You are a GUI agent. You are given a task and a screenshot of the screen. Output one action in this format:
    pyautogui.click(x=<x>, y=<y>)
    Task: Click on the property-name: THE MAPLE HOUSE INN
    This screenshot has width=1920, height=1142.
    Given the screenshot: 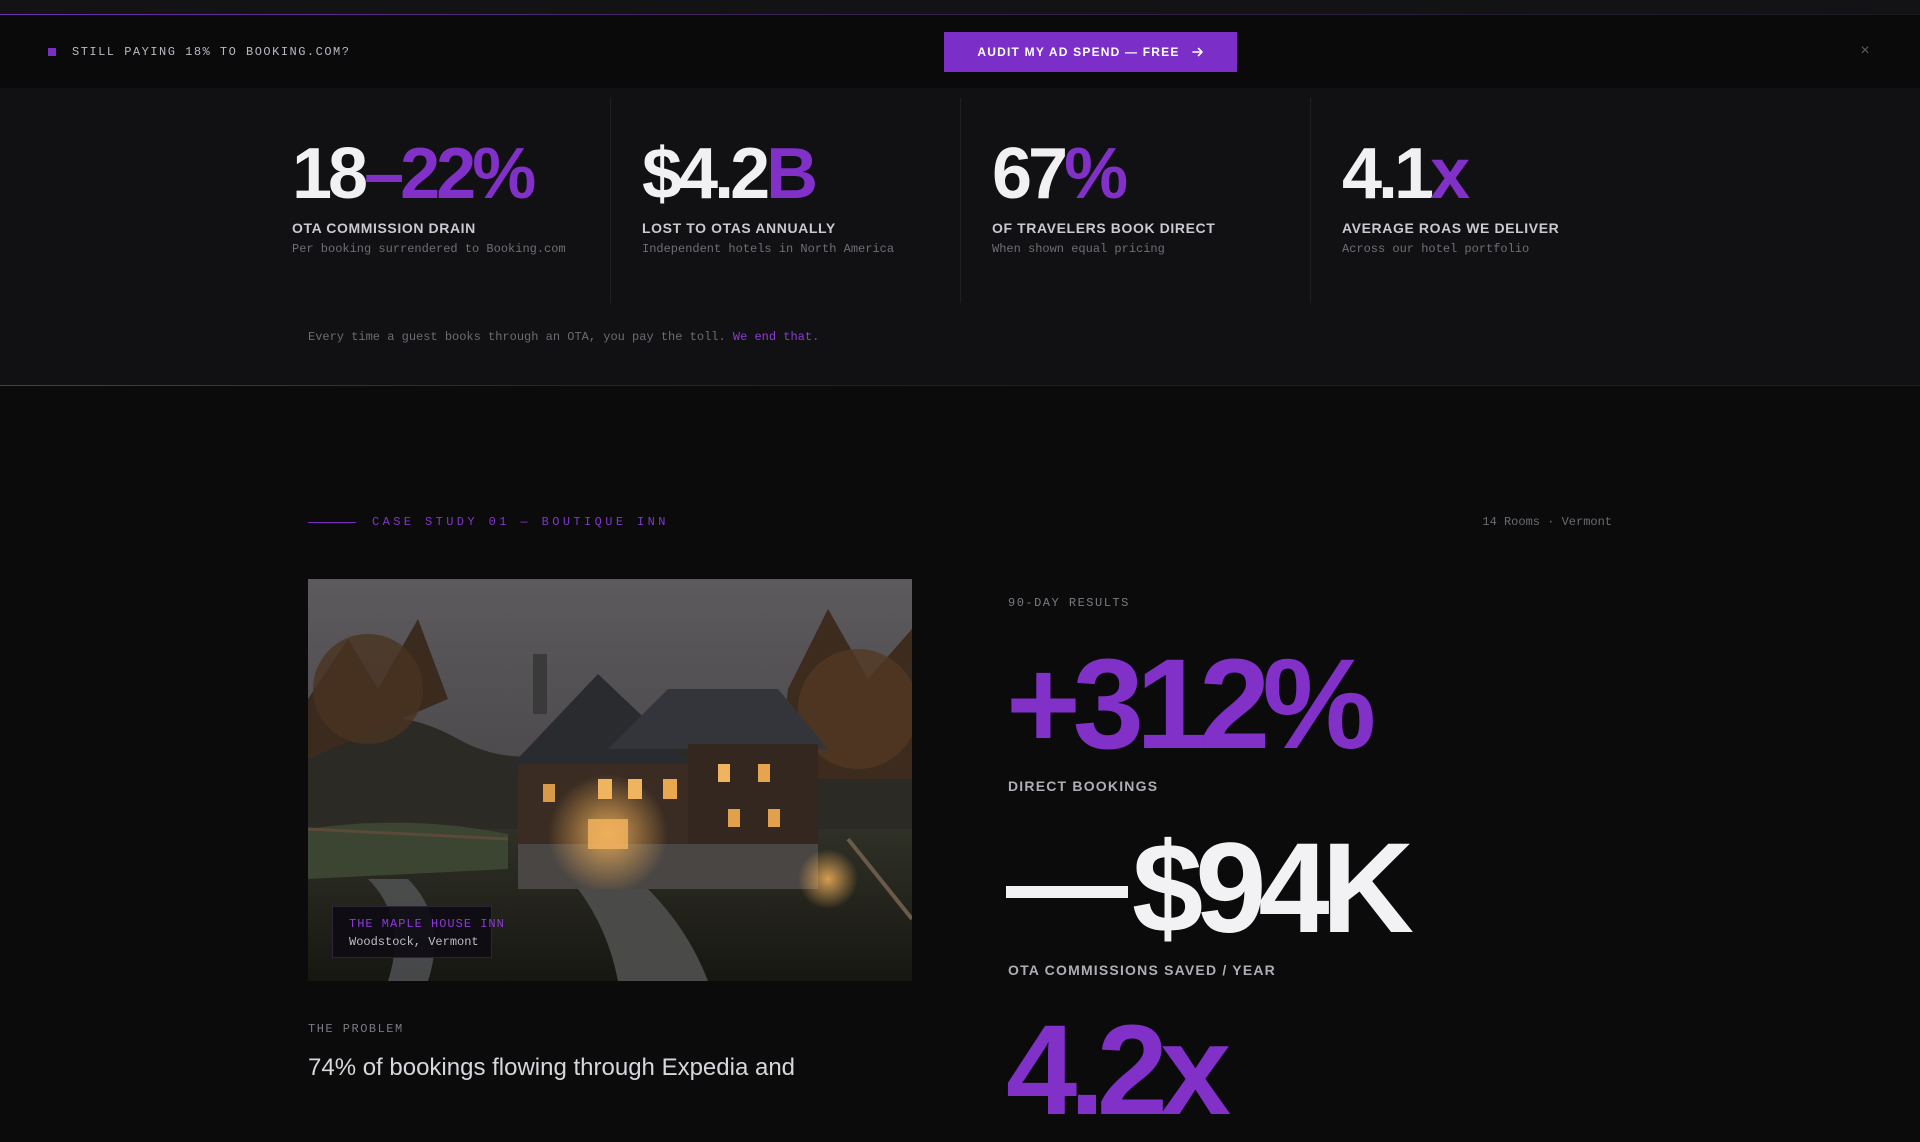 What is the action you would take?
    pyautogui.click(x=427, y=924)
    